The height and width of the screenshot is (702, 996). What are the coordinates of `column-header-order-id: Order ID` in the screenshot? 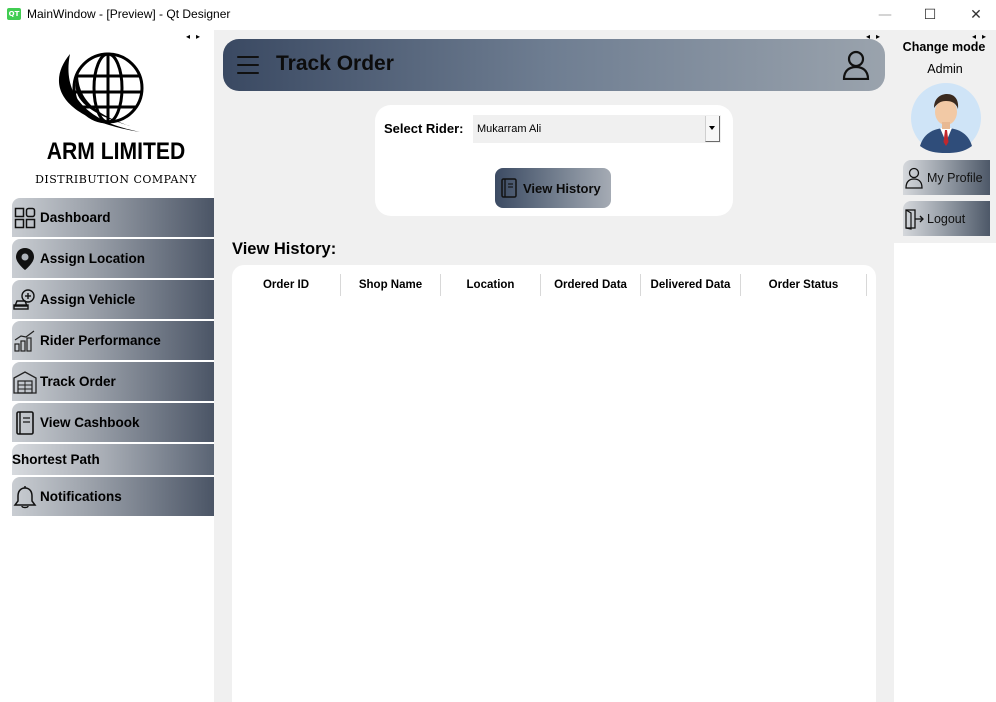 It's located at (286, 285).